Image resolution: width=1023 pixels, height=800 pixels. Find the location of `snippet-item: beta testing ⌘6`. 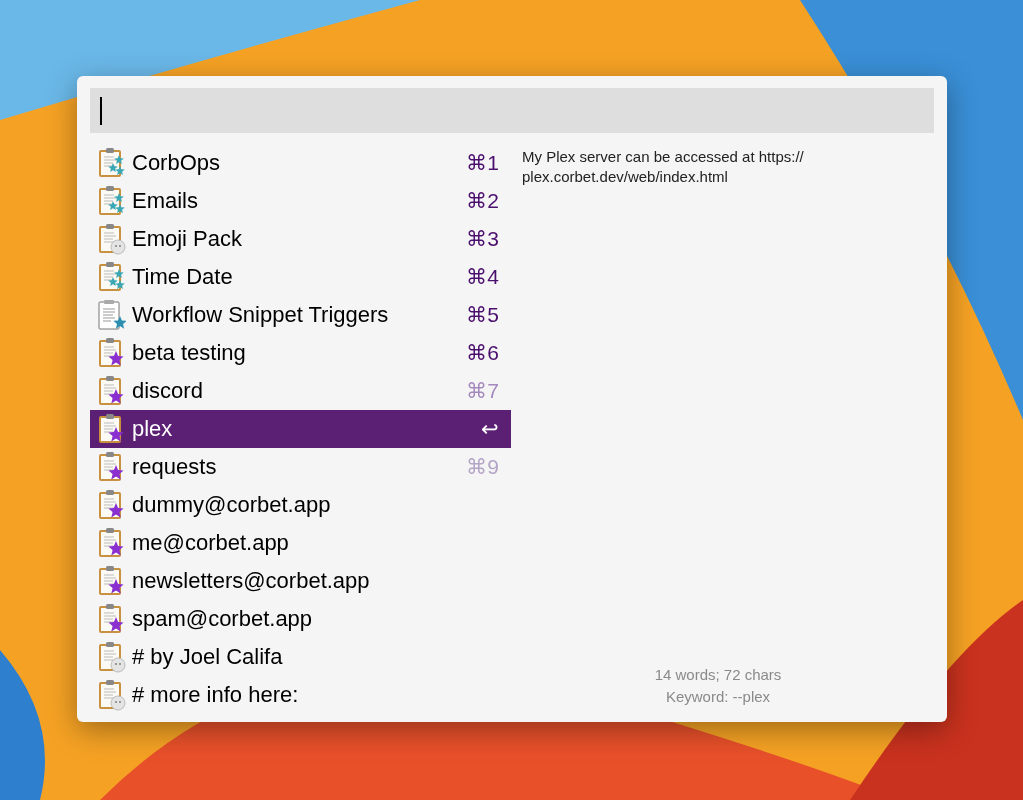

snippet-item: beta testing ⌘6 is located at coordinates (300, 353).